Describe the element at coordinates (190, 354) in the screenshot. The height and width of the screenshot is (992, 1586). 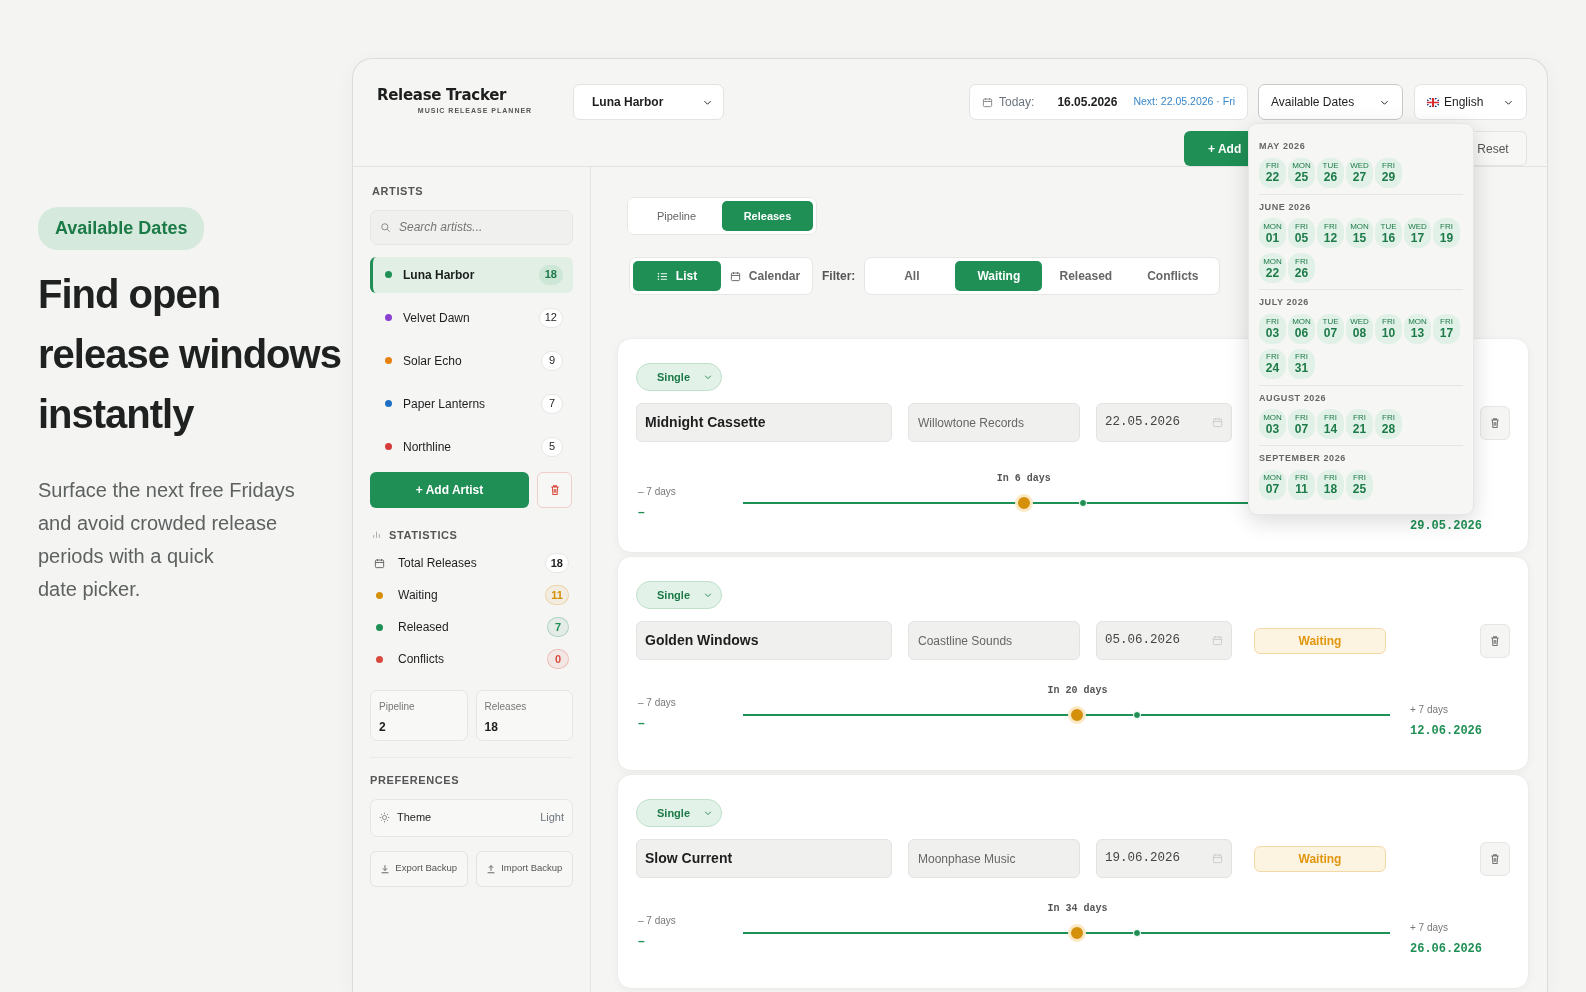
I see `hero-heading: Find open release windows instantly` at that location.